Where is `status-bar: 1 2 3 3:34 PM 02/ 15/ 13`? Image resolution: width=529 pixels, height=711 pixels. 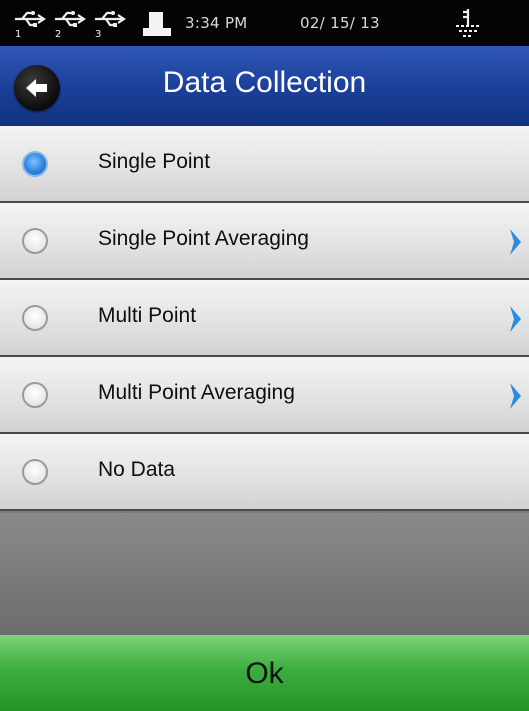
status-bar: 1 2 3 3:34 PM 02/ 15/ 13 is located at coordinates (264, 23).